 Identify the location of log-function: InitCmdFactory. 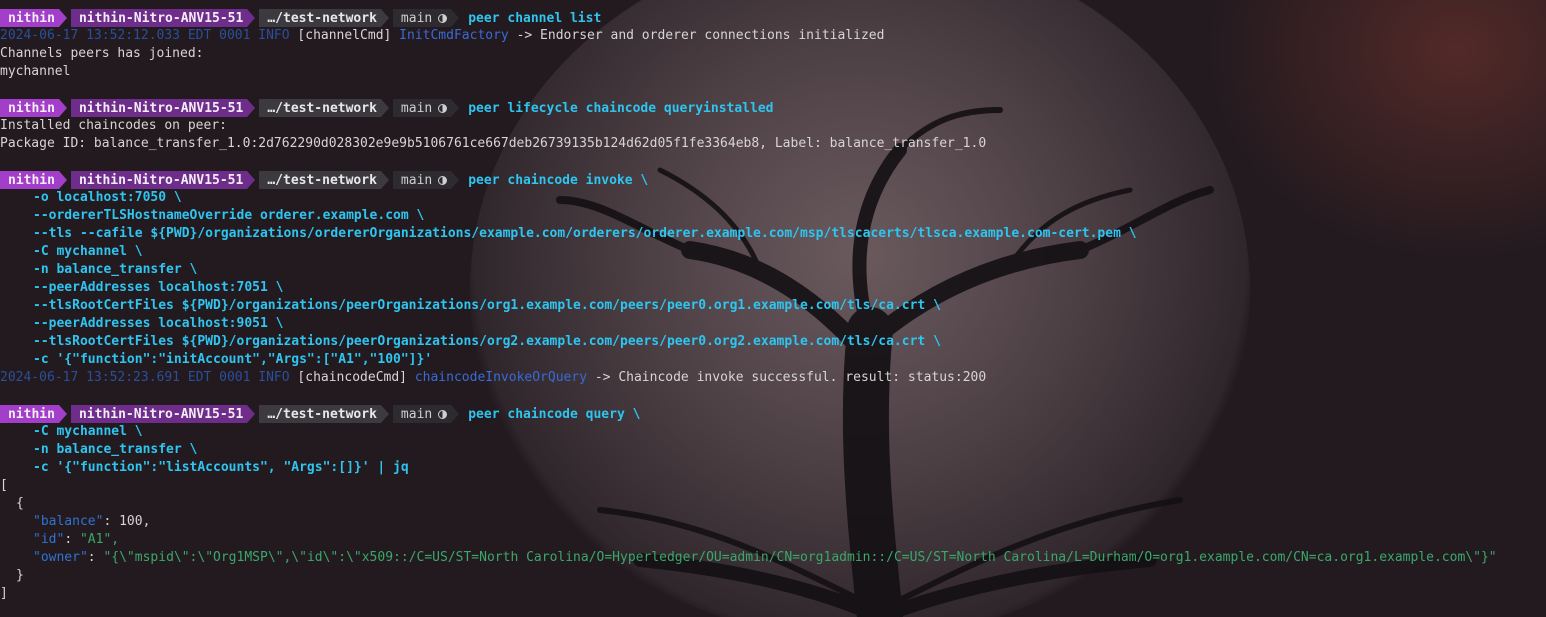
(454, 35).